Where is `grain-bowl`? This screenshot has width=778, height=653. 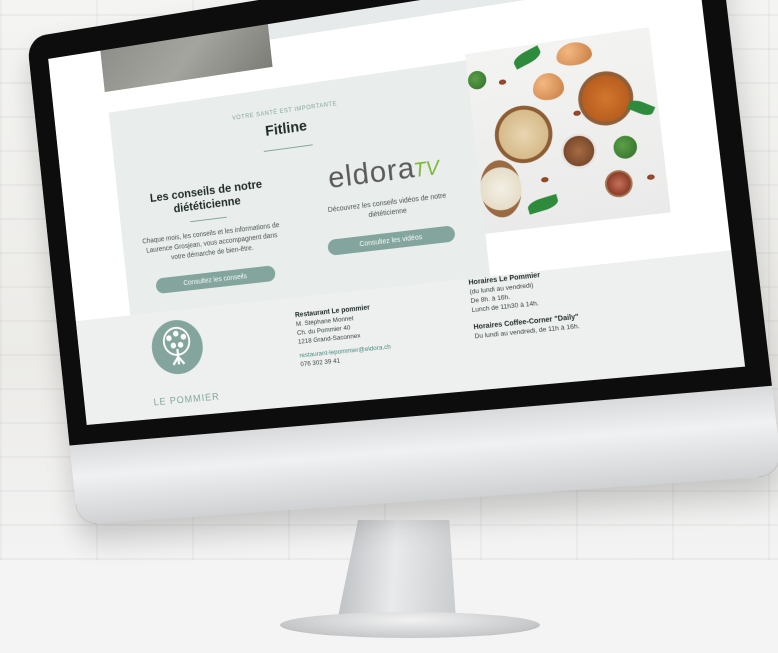
grain-bowl is located at coordinates (501, 188).